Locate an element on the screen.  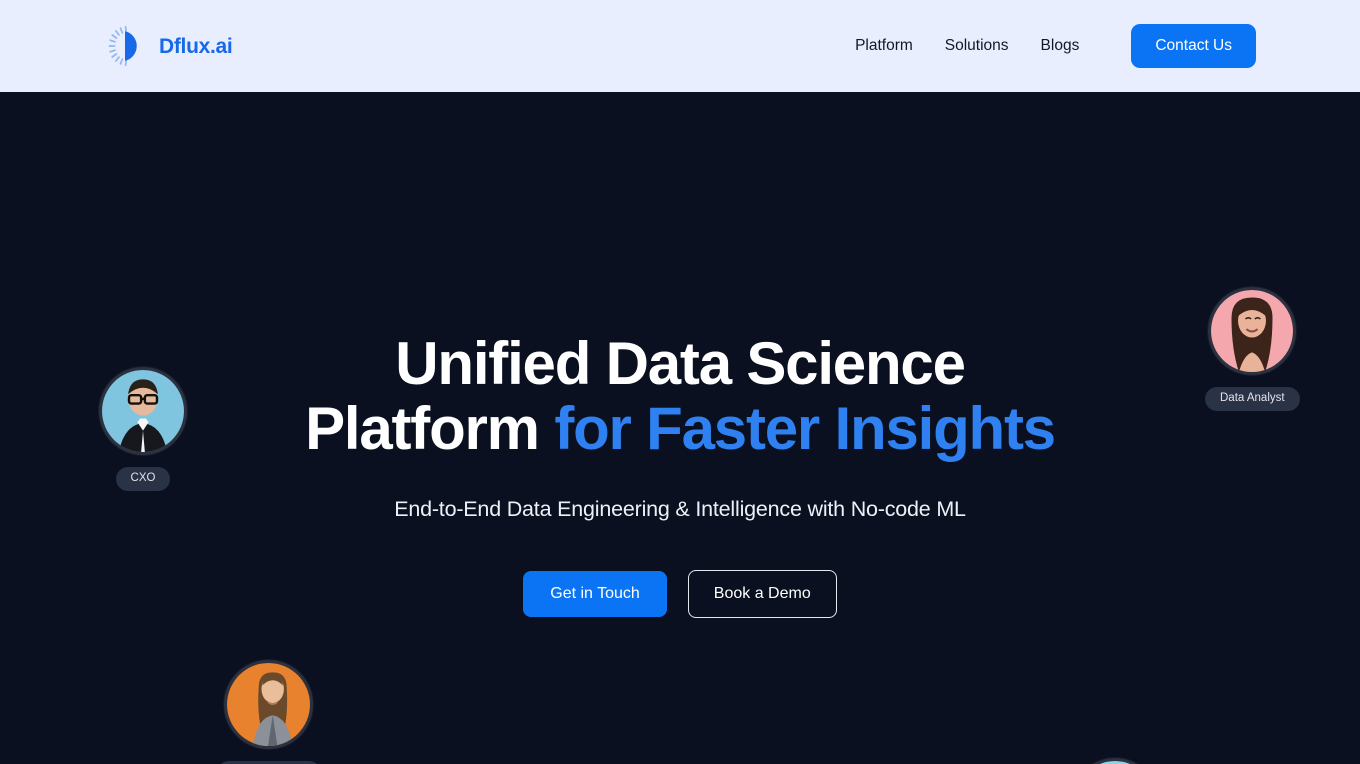
get-in-touch-button: Get in Touch is located at coordinates (595, 594).